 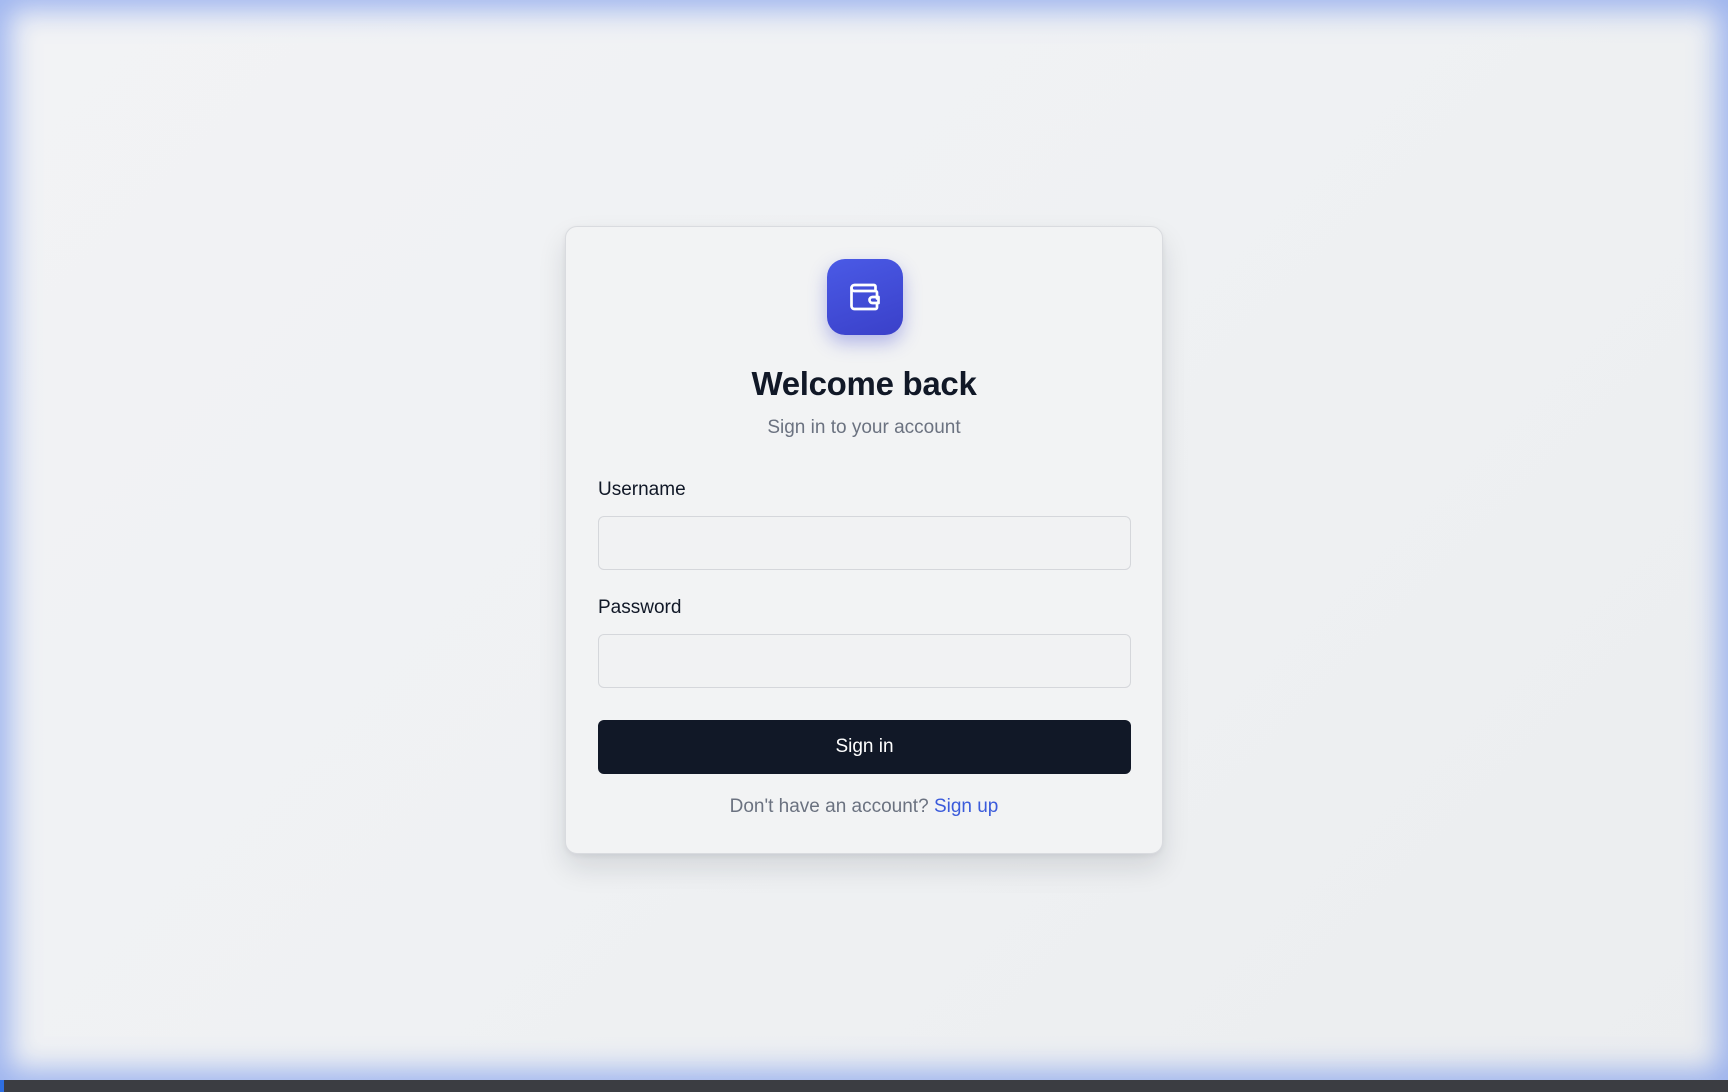 What do you see at coordinates (864, 427) in the screenshot?
I see `page-subtitle: Sign in to your account` at bounding box center [864, 427].